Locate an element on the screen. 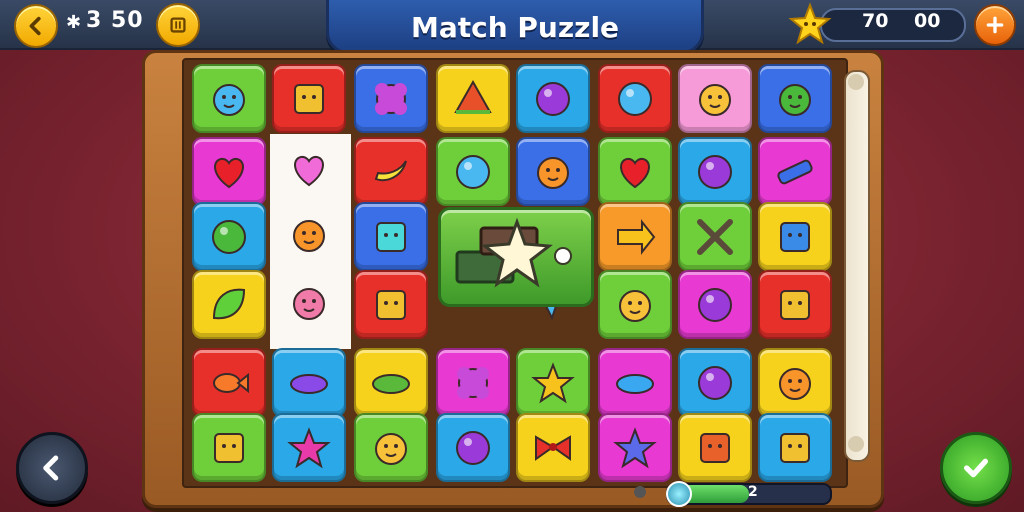 This screenshot has width=1024, height=512. orb-purple-icon is located at coordinates (715, 382).